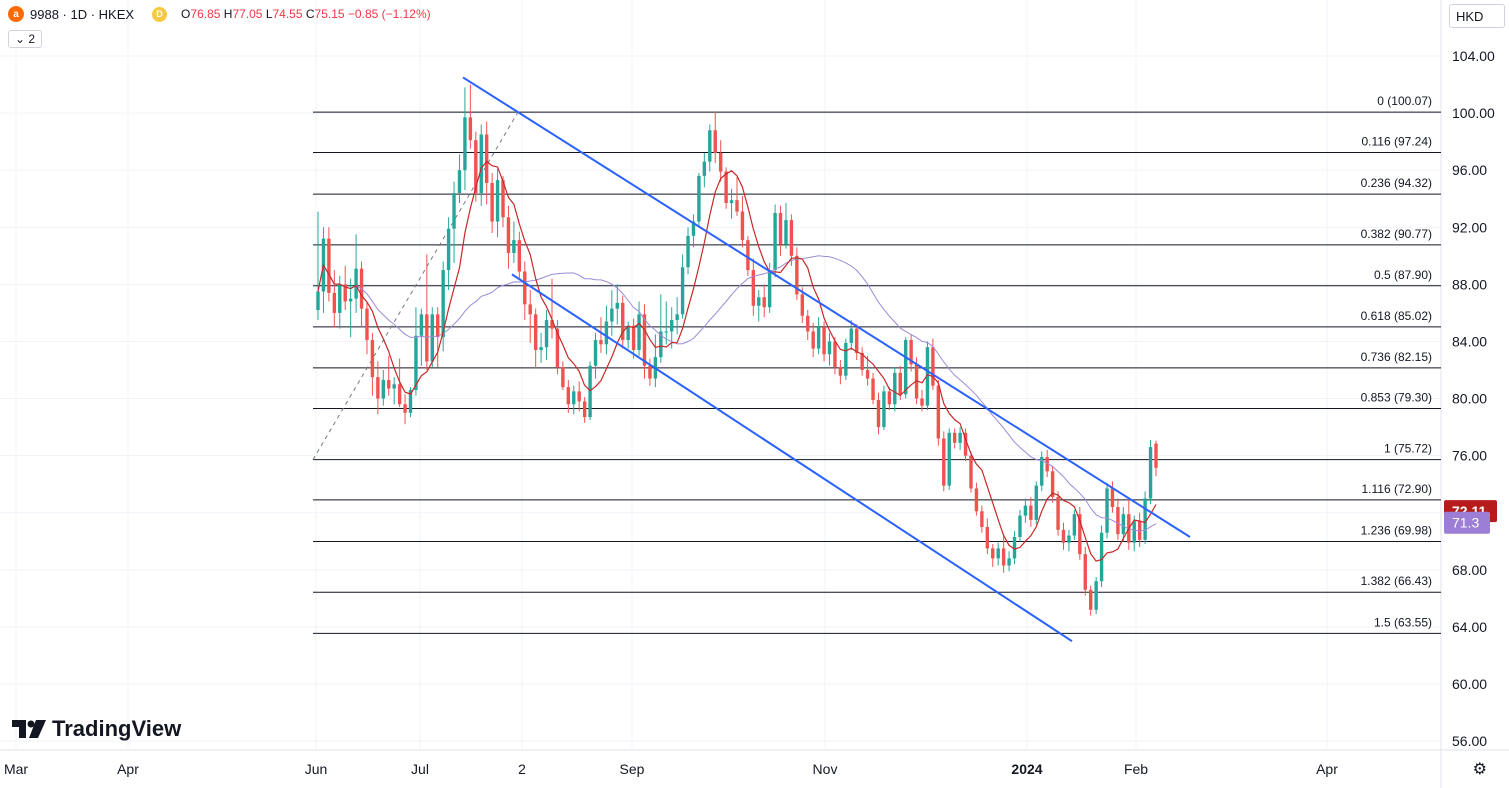  I want to click on x-tick-label: 2, so click(522, 769).